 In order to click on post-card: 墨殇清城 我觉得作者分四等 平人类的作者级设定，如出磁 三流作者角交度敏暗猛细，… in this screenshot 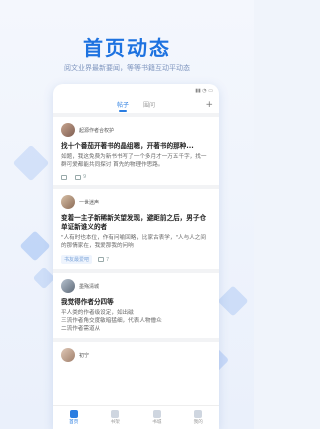, I will do `click(136, 307)`.